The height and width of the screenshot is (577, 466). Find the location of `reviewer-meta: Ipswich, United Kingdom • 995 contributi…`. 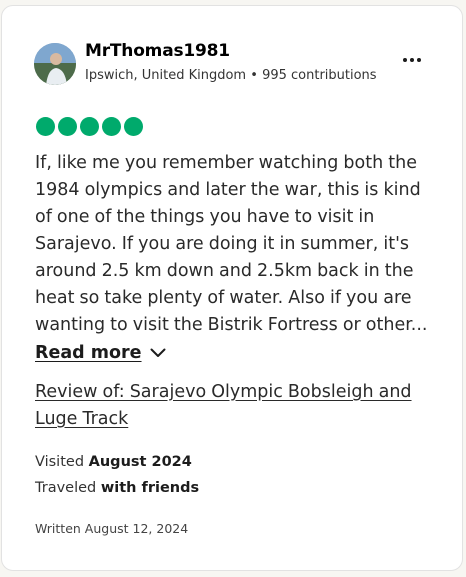

reviewer-meta: Ipswich, United Kingdom • 995 contributi… is located at coordinates (231, 75).